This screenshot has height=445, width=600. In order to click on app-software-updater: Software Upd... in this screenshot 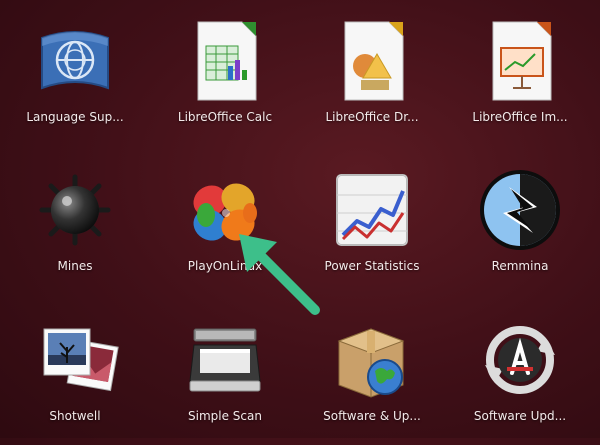, I will do `click(520, 375)`.